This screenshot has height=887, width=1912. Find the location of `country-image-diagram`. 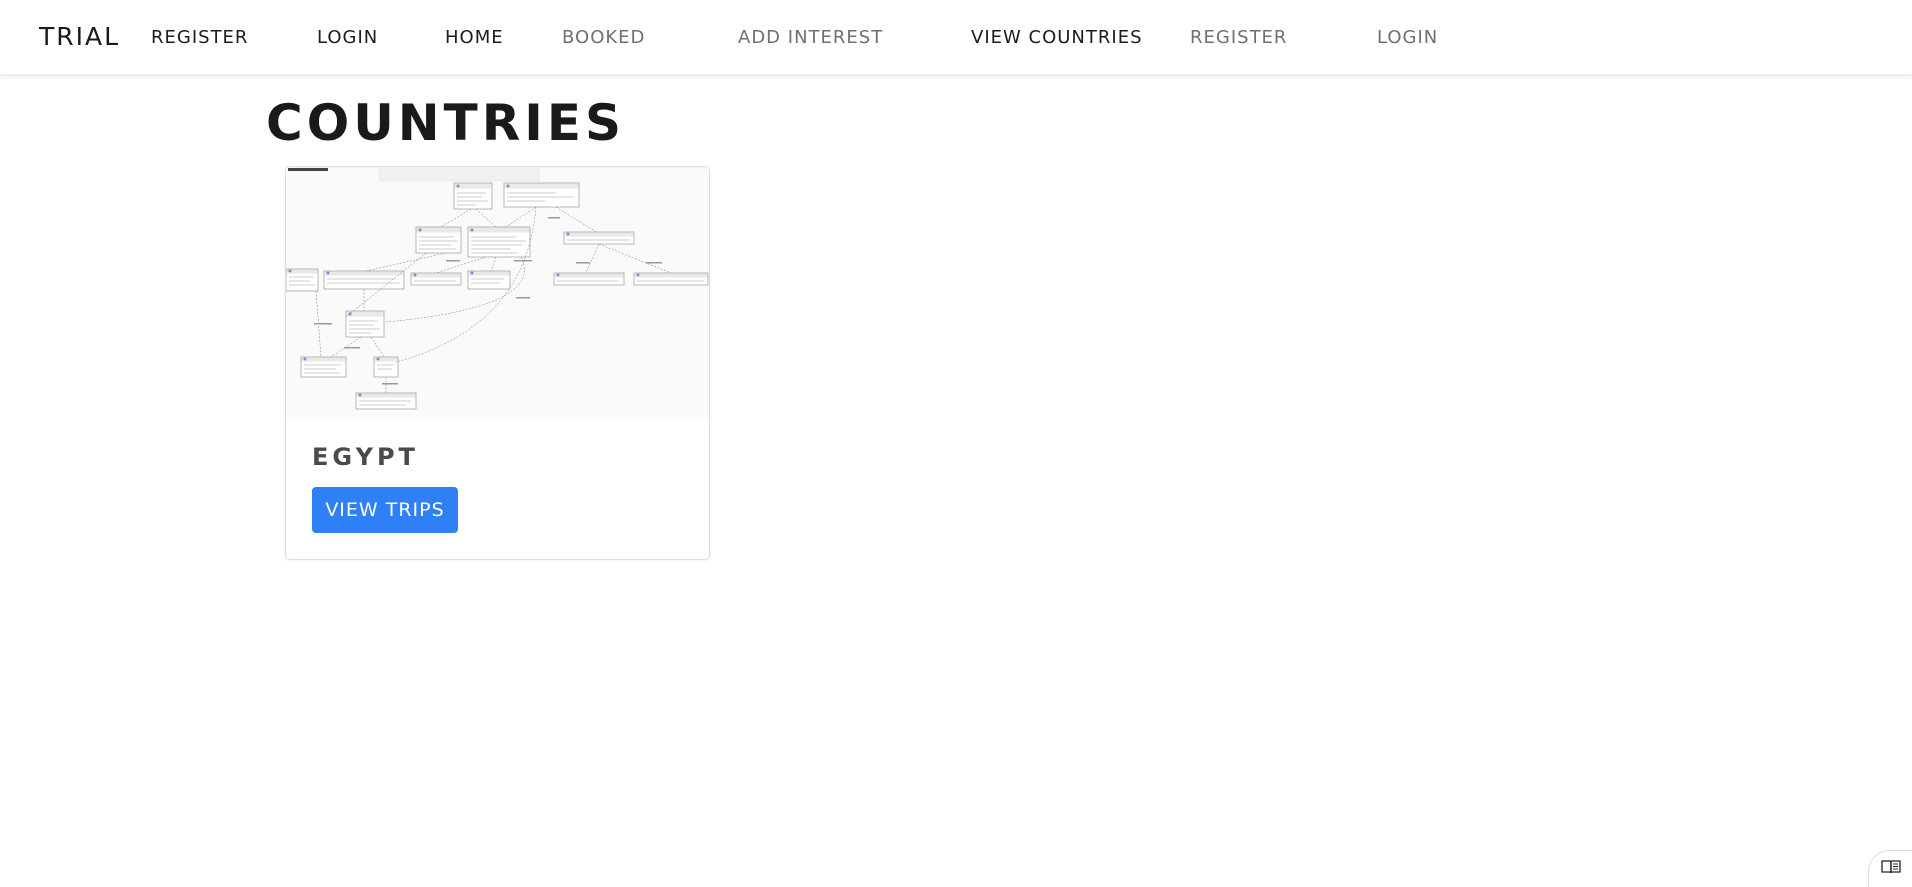

country-image-diagram is located at coordinates (497, 293).